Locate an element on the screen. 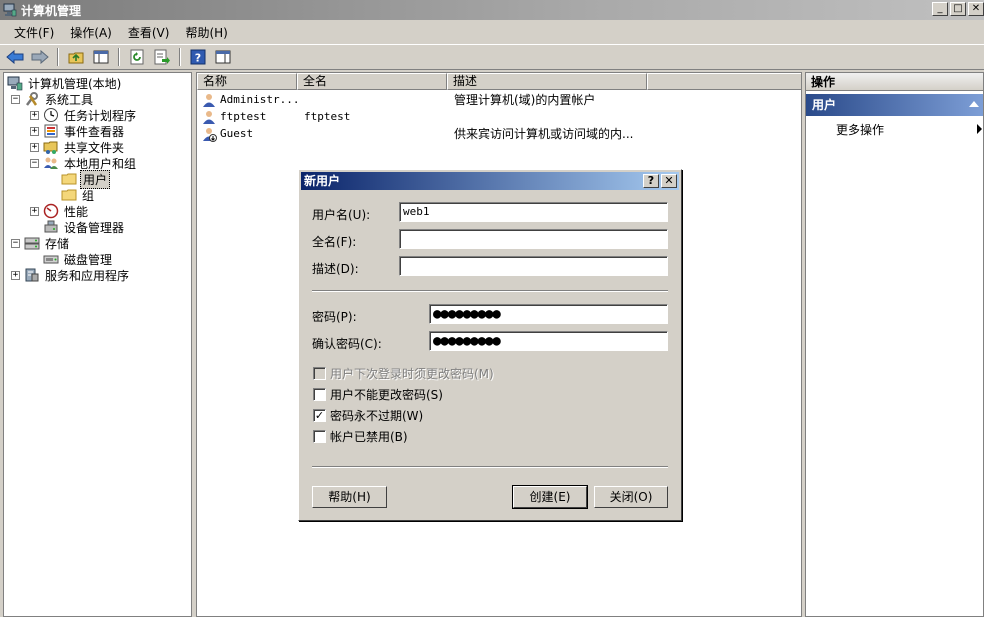 This screenshot has width=984, height=617. shared-folder-icon is located at coordinates (51, 147).